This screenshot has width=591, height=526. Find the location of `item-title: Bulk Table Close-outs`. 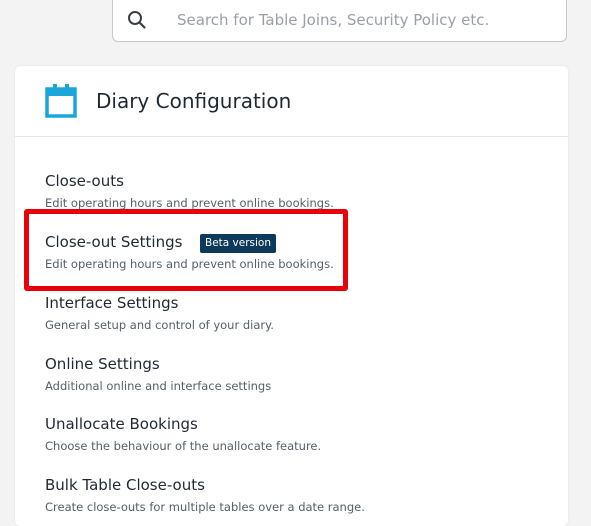

item-title: Bulk Table Close-outs is located at coordinates (125, 485).